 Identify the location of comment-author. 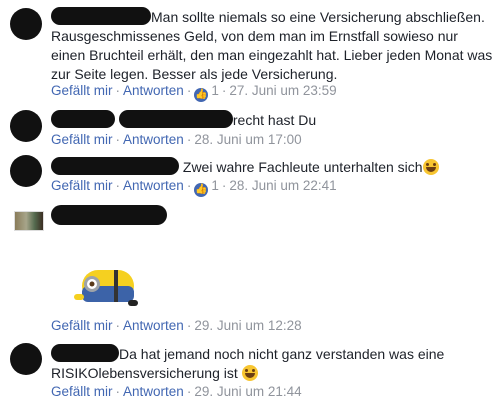
(272, 216).